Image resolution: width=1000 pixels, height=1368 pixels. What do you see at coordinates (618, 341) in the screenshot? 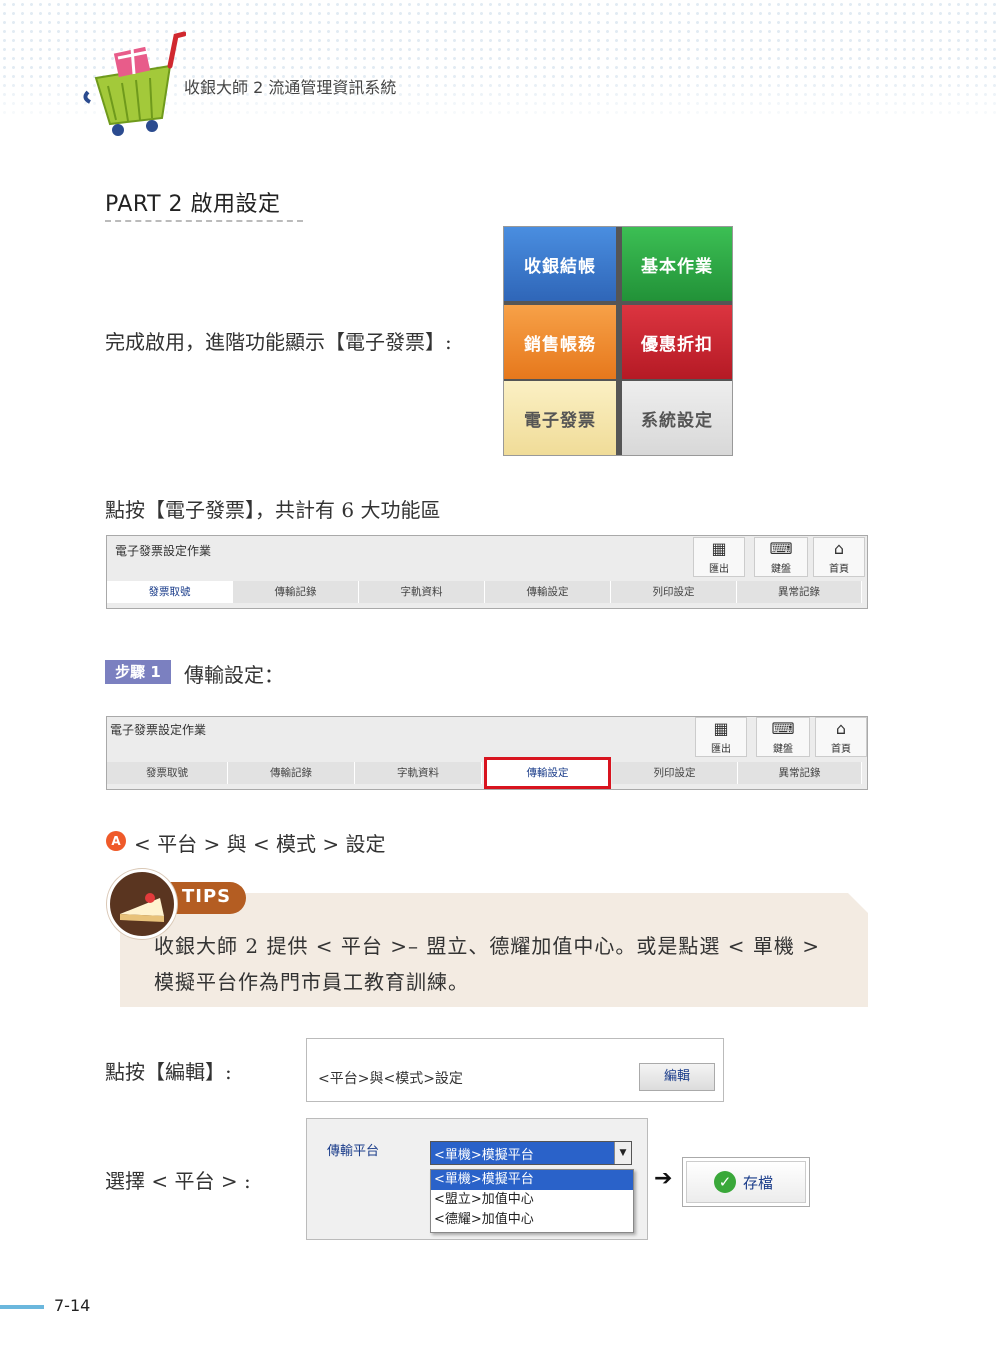
I see `feature-tile-menu: 收銀結帳 基本作業 銷售帳務 優惠折扣 電子發票 系統設定` at bounding box center [618, 341].